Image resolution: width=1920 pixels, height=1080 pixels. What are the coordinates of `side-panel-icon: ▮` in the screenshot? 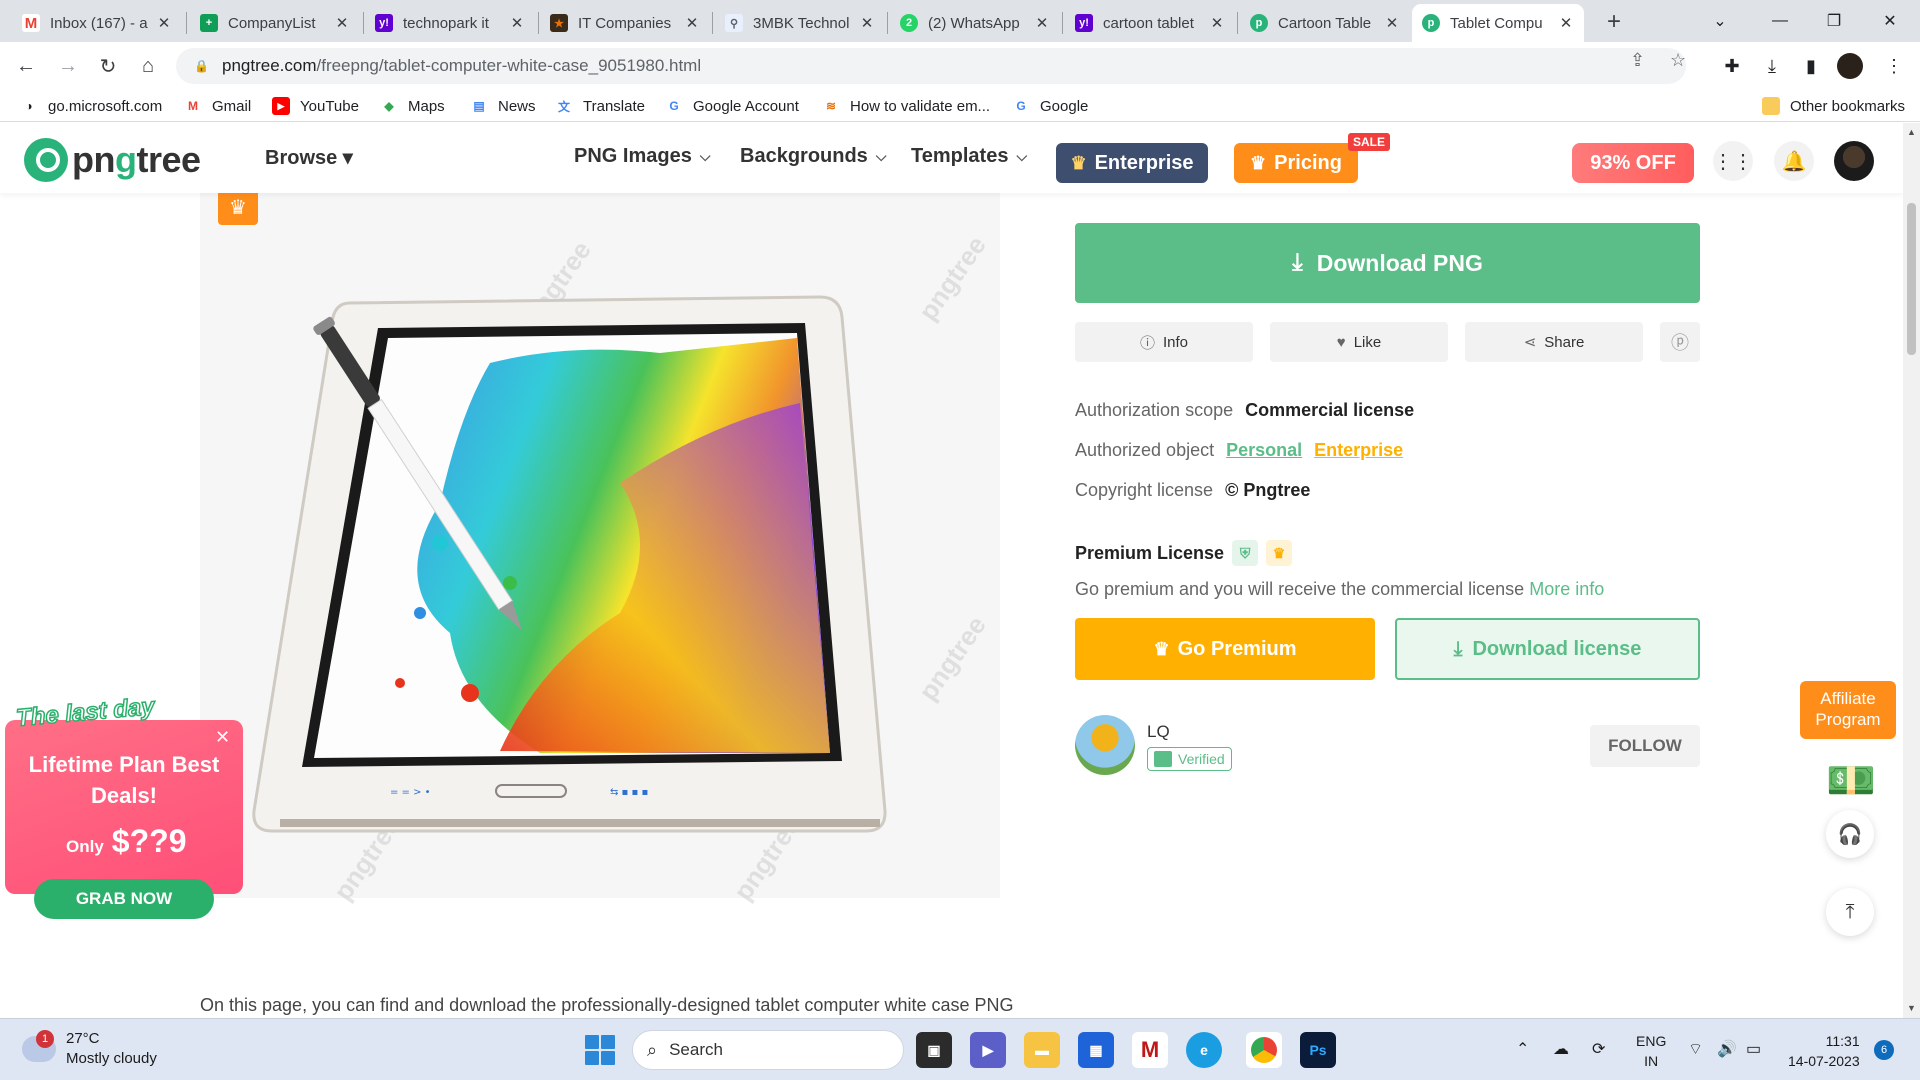 It's located at (1811, 66).